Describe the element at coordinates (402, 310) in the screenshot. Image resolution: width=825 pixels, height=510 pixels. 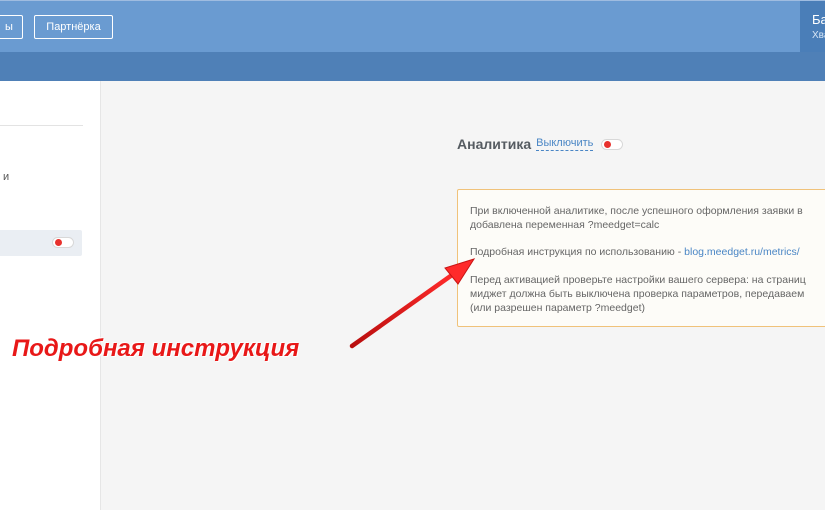
I see `arrow-shaft` at that location.